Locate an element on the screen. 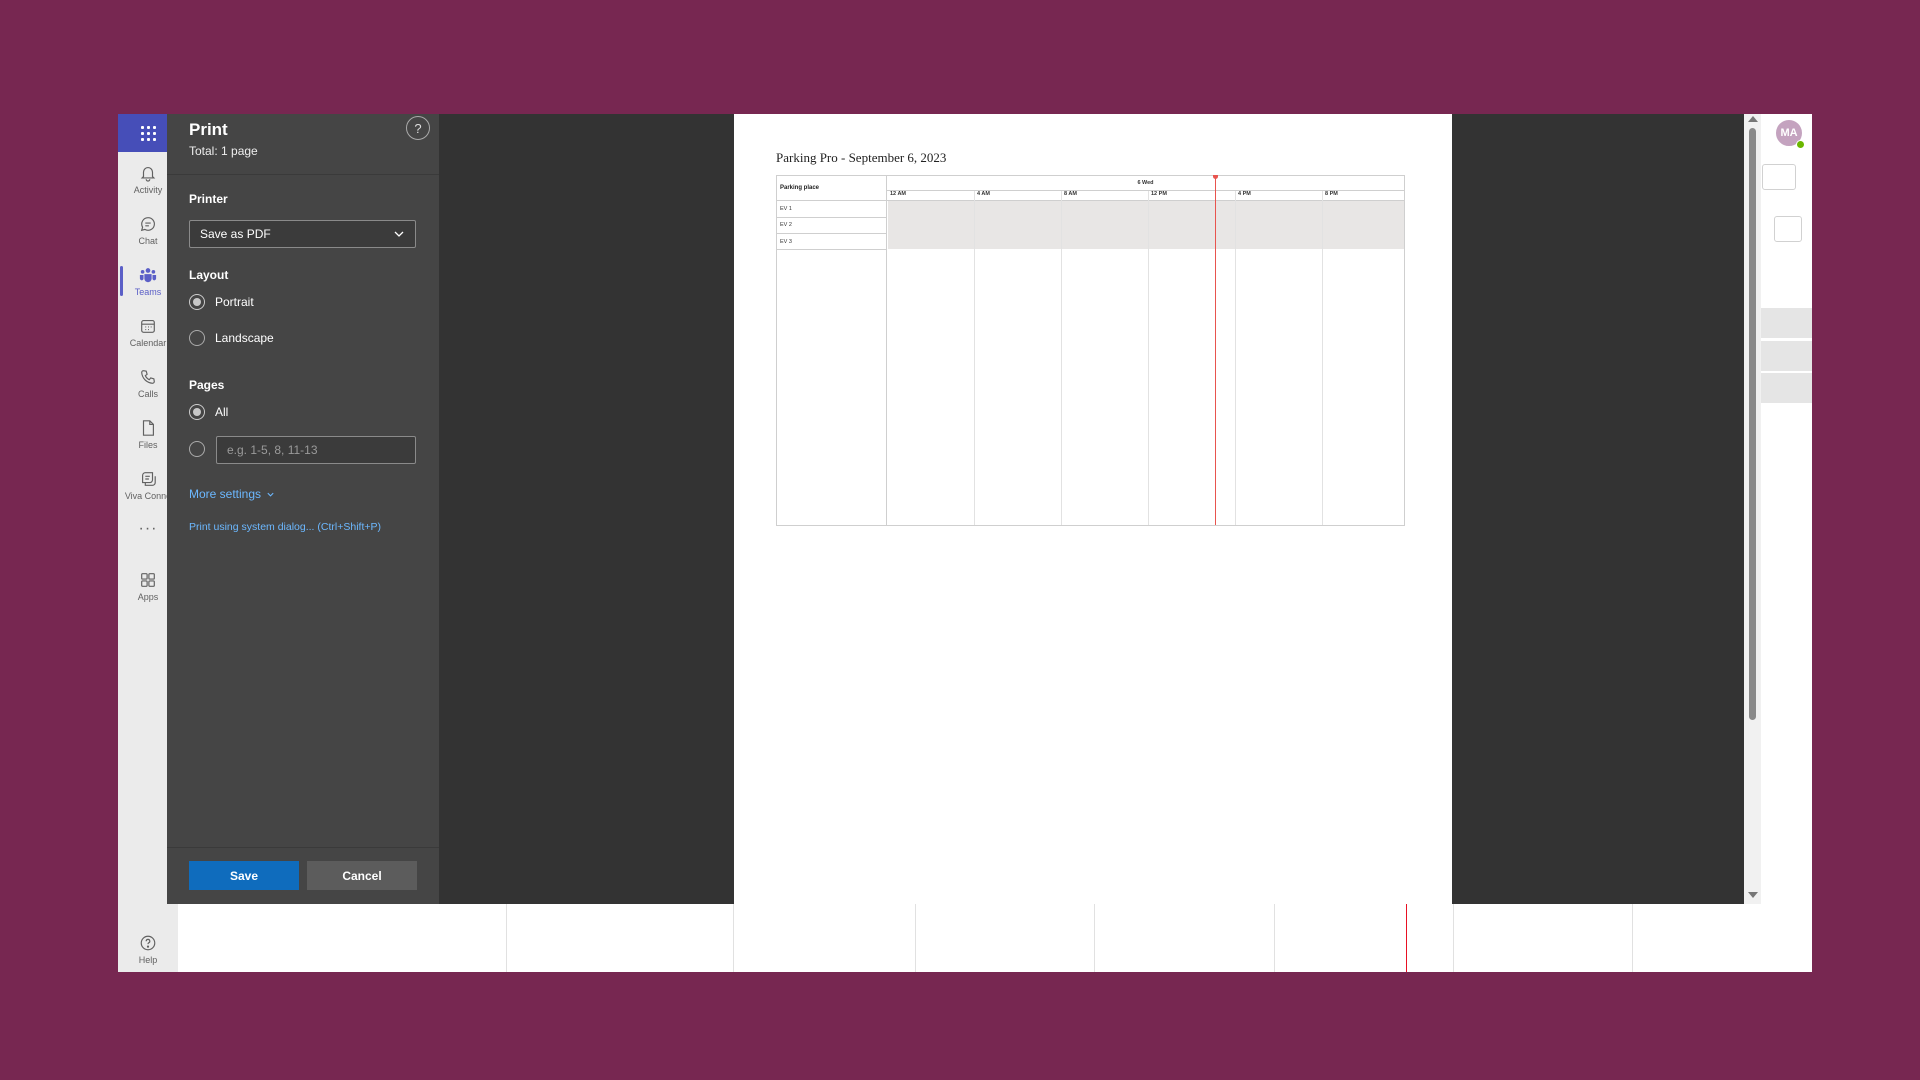 The height and width of the screenshot is (1080, 1920). time-tick: 12 AM is located at coordinates (898, 194).